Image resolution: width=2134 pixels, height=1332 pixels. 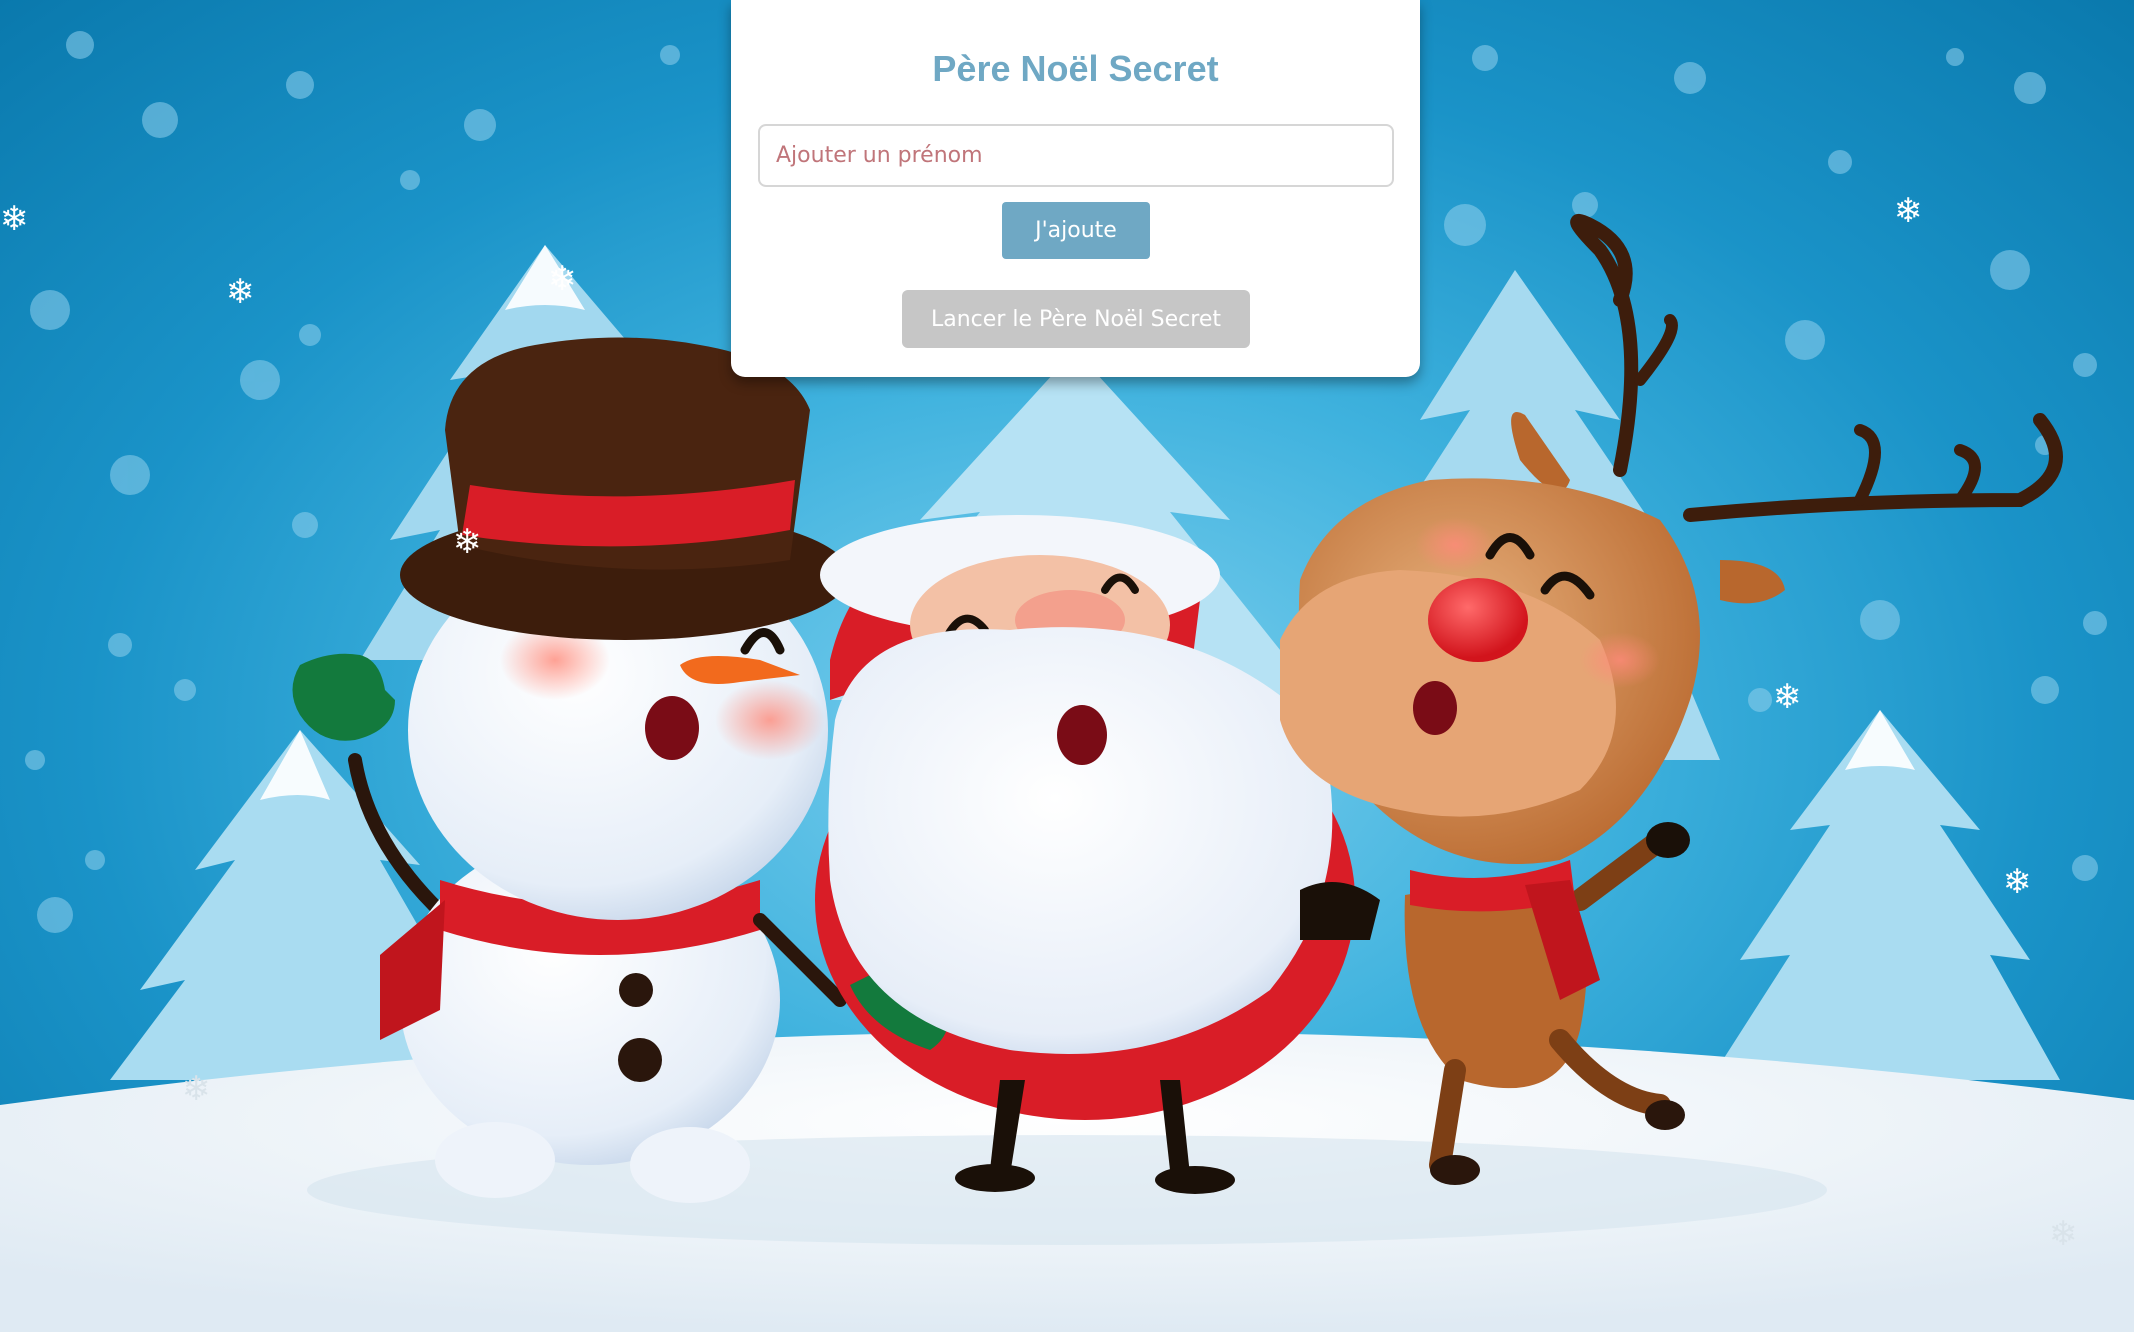 I want to click on launch-secret-santa-button: Lancer le Père Noël Secret, so click(x=1076, y=319).